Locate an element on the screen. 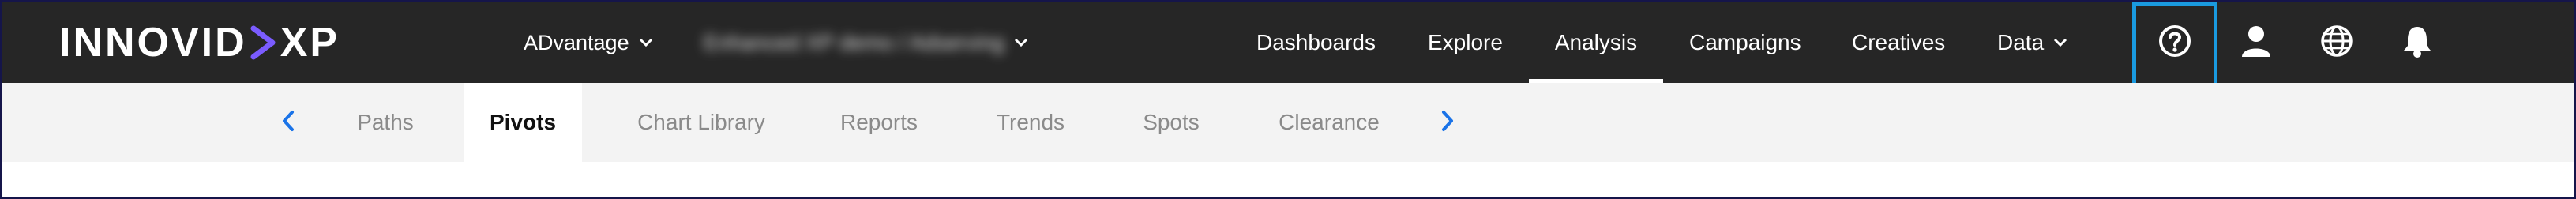 This screenshot has width=2576, height=199. help-icon is located at coordinates (2174, 43).